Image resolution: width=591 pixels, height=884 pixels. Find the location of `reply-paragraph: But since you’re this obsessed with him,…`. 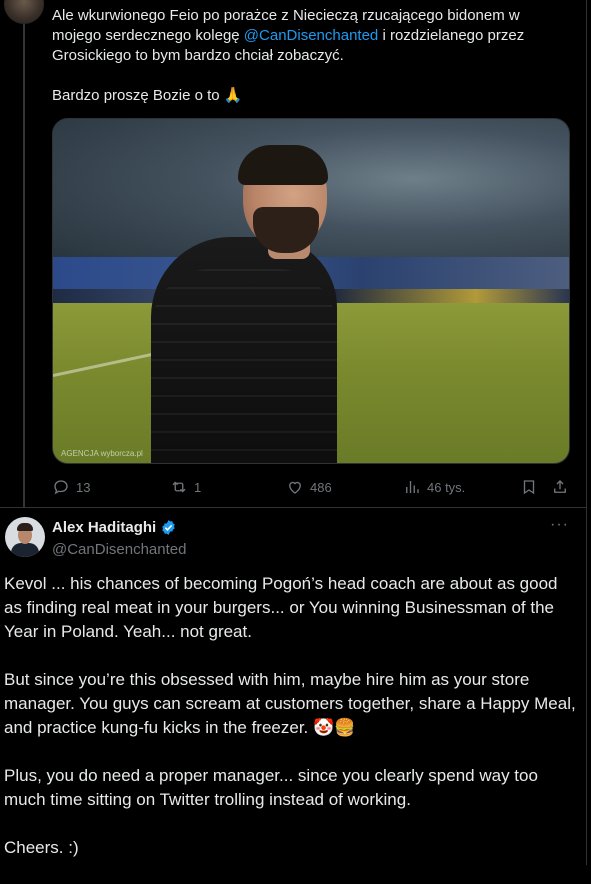

reply-paragraph: But since you’re this obsessed with him,… is located at coordinates (292, 703).